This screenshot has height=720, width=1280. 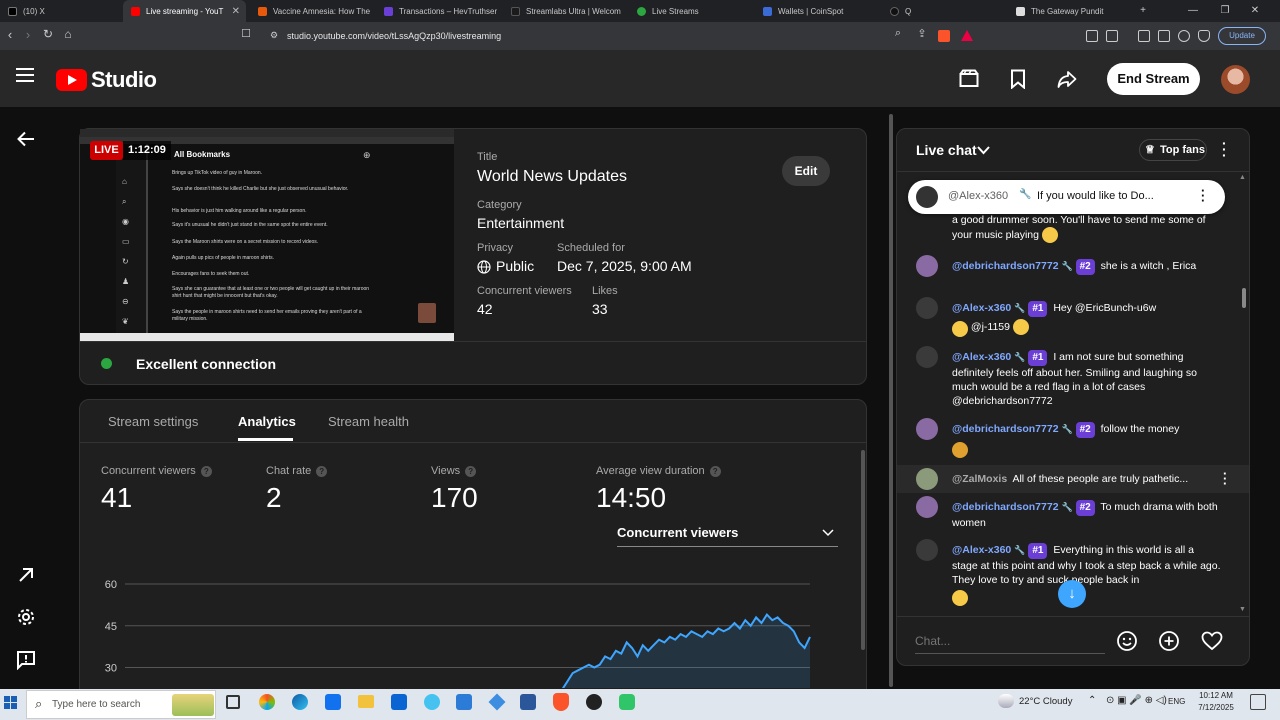 What do you see at coordinates (26, 139) in the screenshot?
I see `back-arrow-icon` at bounding box center [26, 139].